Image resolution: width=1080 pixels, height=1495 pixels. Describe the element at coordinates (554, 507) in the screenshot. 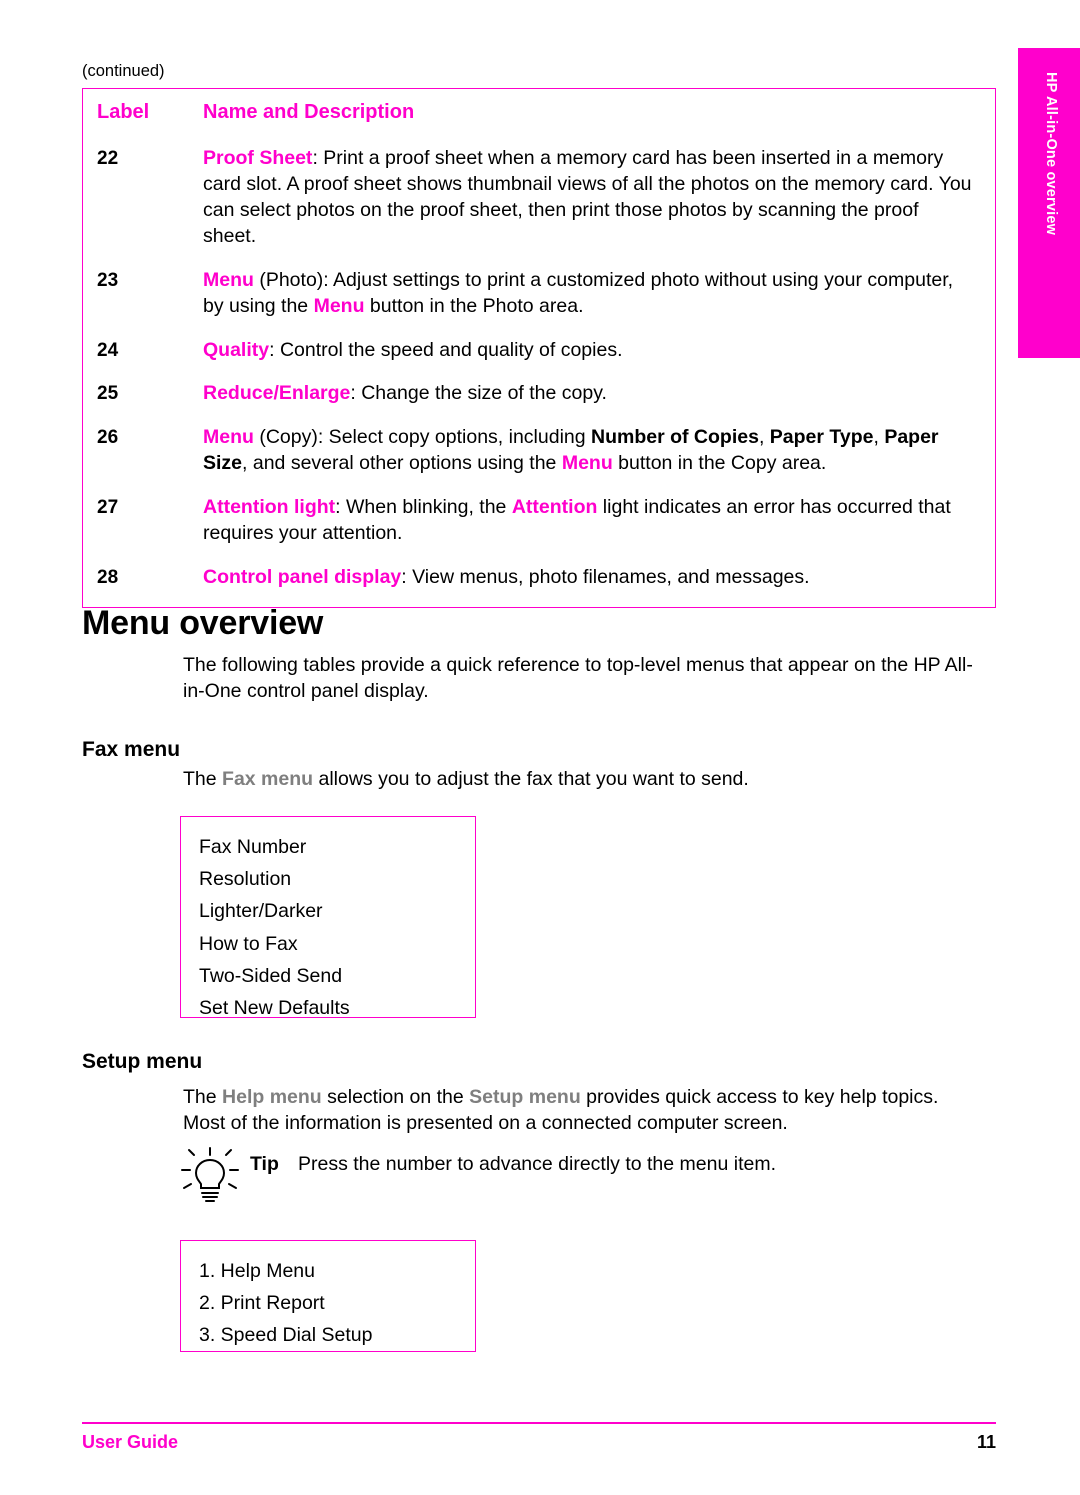

I see `inline-attention-term: Attention` at that location.